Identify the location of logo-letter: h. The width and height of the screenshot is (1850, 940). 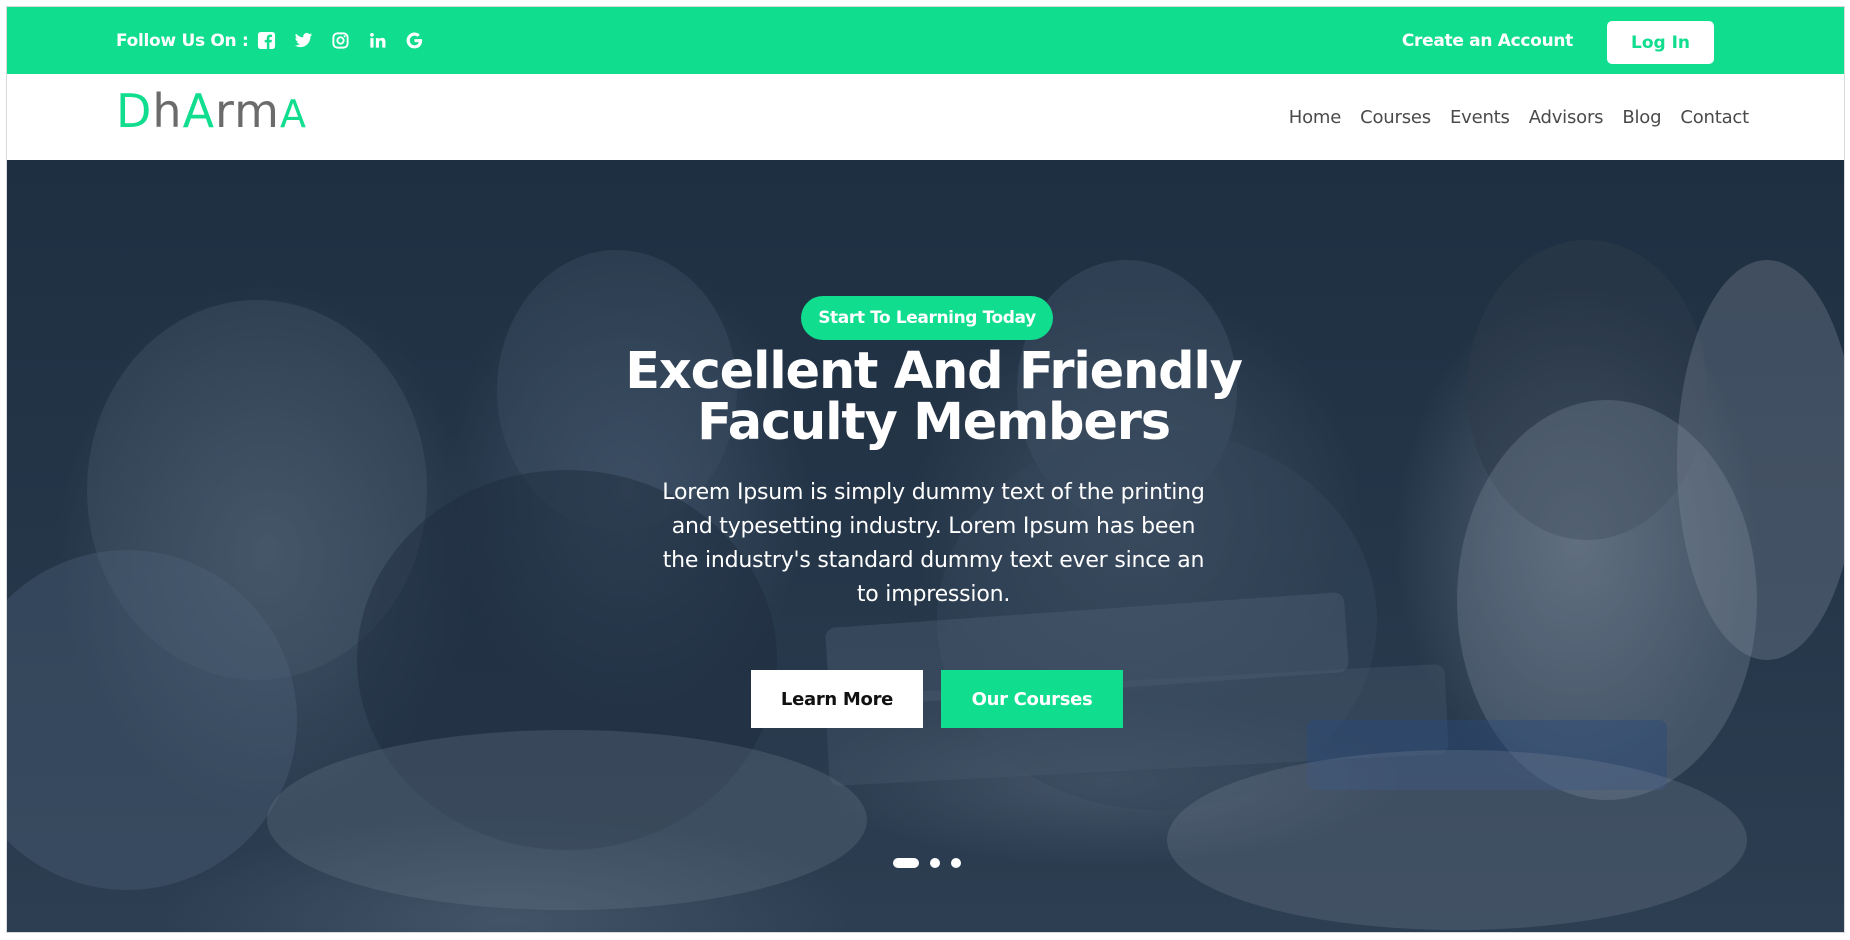
(167, 111).